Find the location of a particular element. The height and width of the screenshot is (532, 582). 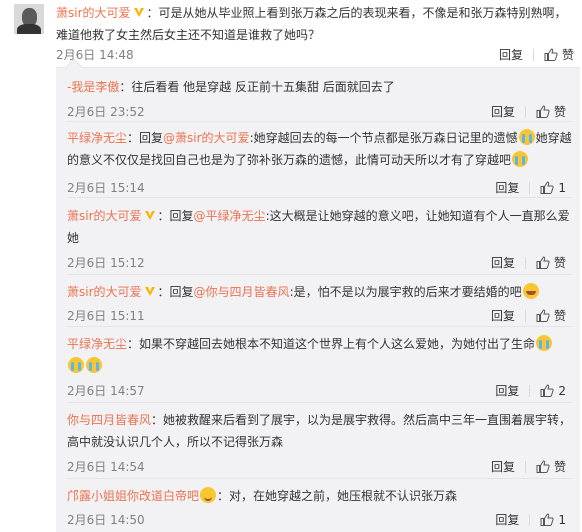

reply-body: :是，怕不是以为展宇救的后来才要结婚的吧 is located at coordinates (405, 292).